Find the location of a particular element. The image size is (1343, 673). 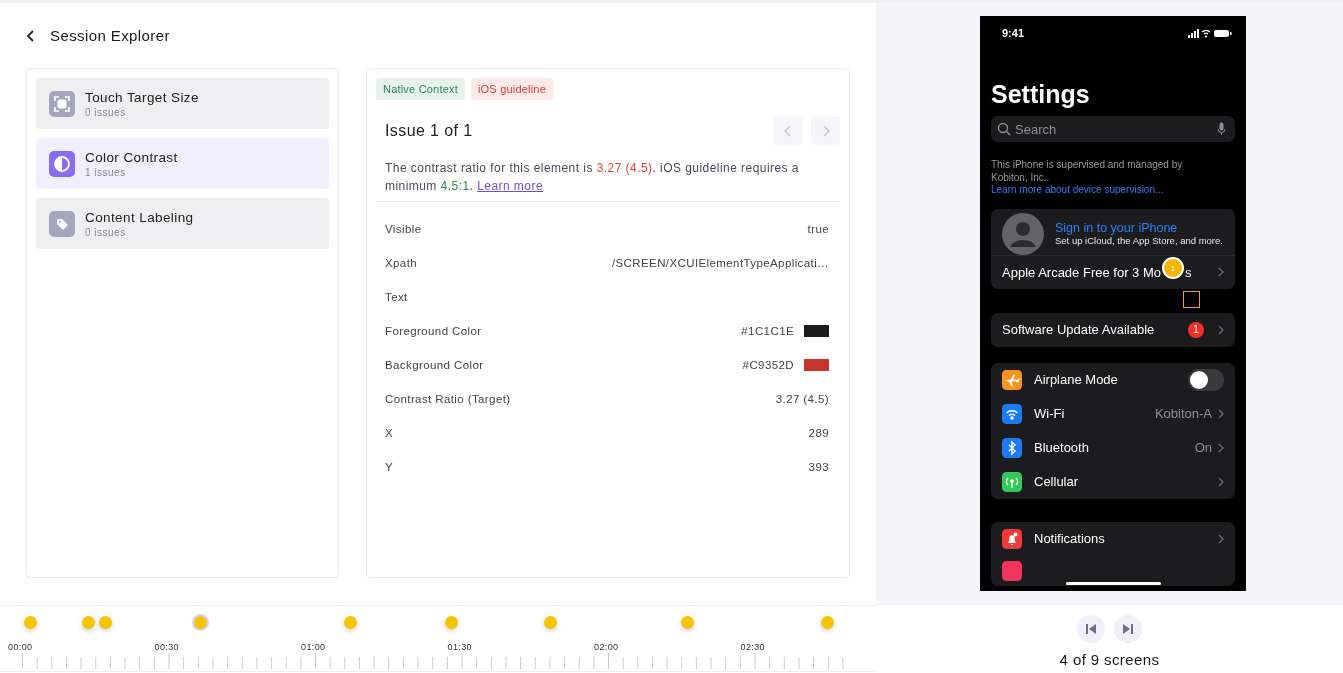

time-label: 01:30 is located at coordinates (460, 647).